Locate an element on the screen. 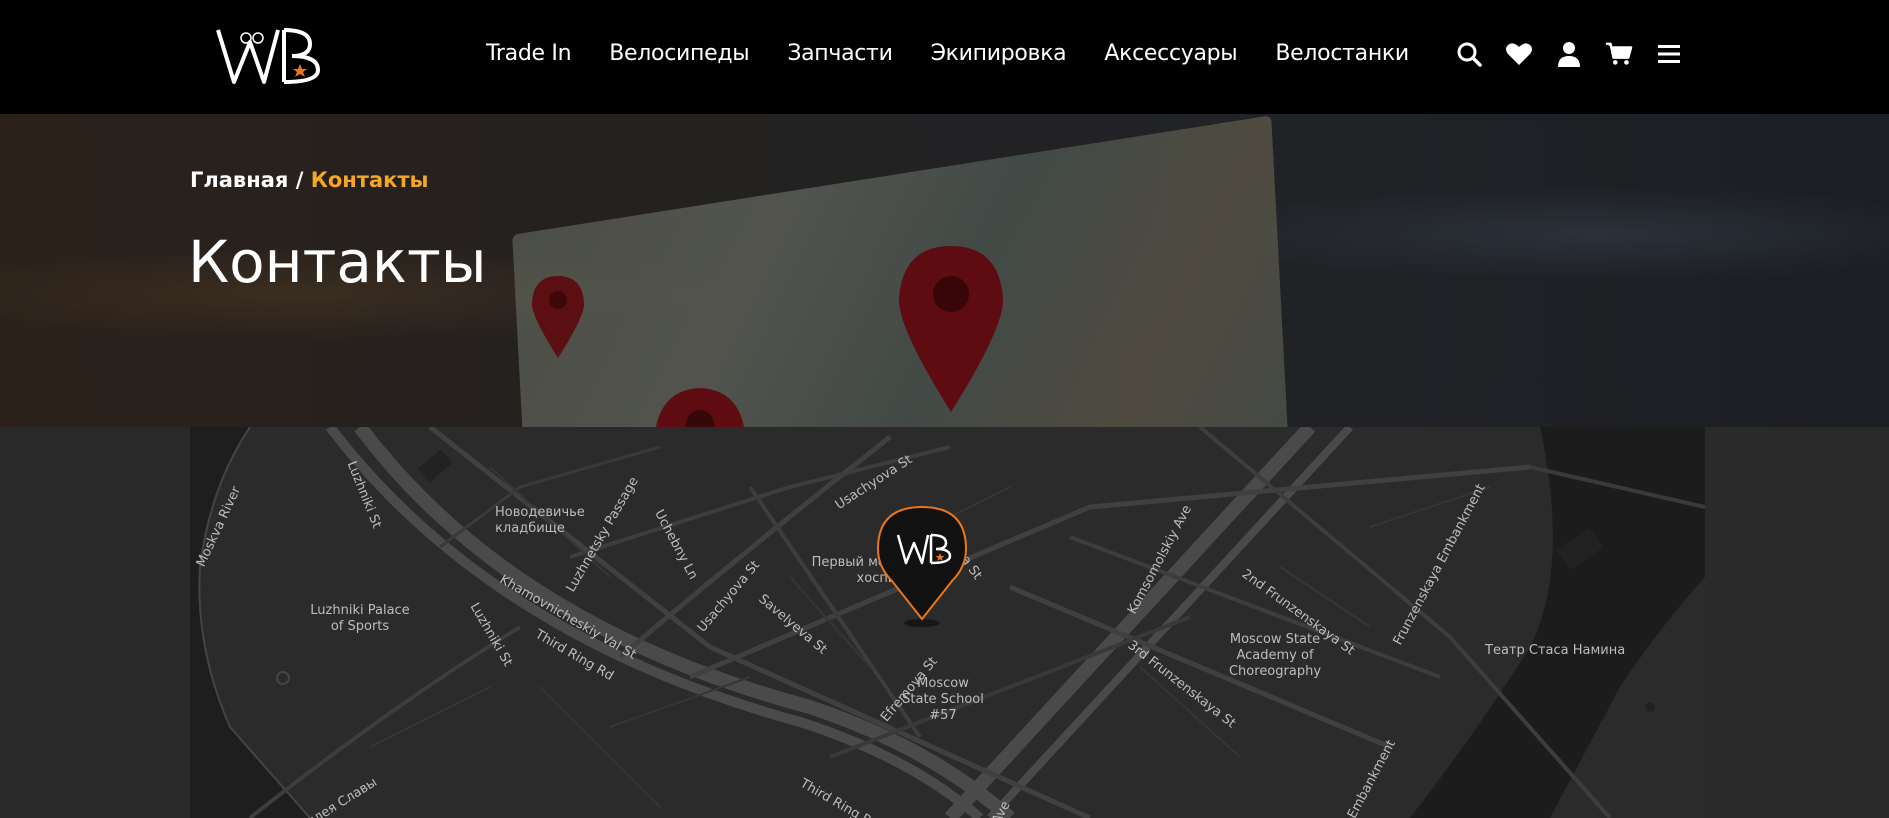 This screenshot has width=1889, height=818. map-label: Театр Стаса Намина is located at coordinates (1555, 650).